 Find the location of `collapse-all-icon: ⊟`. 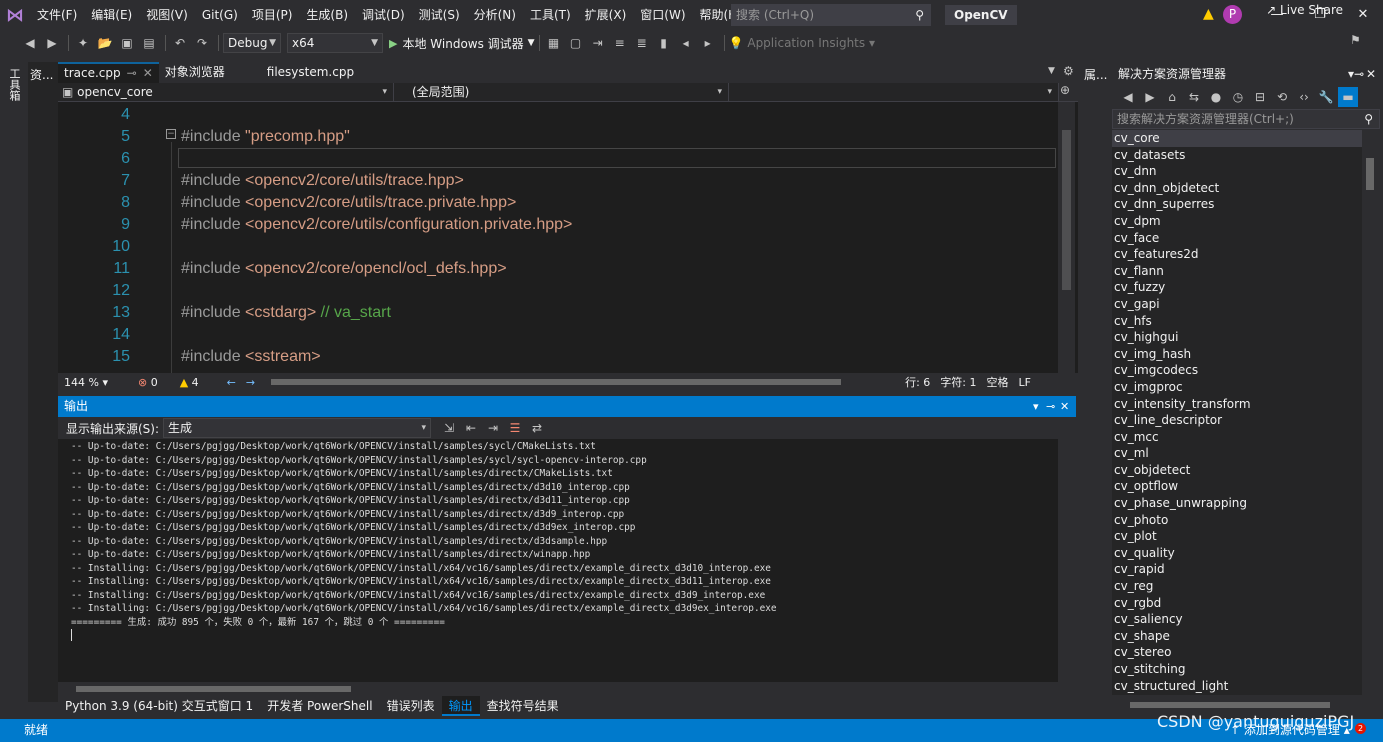

collapse-all-icon: ⊟ is located at coordinates (1260, 97).